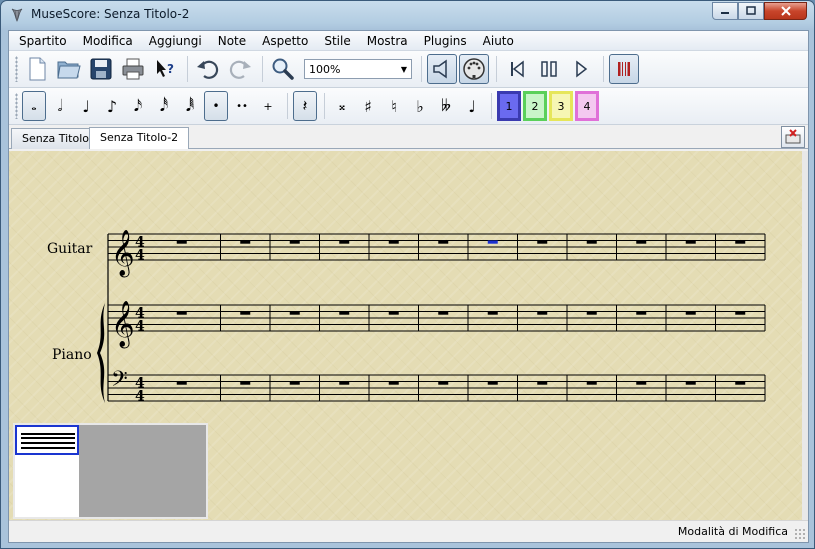  What do you see at coordinates (387, 41) in the screenshot?
I see `menu-mostra: Mostra` at bounding box center [387, 41].